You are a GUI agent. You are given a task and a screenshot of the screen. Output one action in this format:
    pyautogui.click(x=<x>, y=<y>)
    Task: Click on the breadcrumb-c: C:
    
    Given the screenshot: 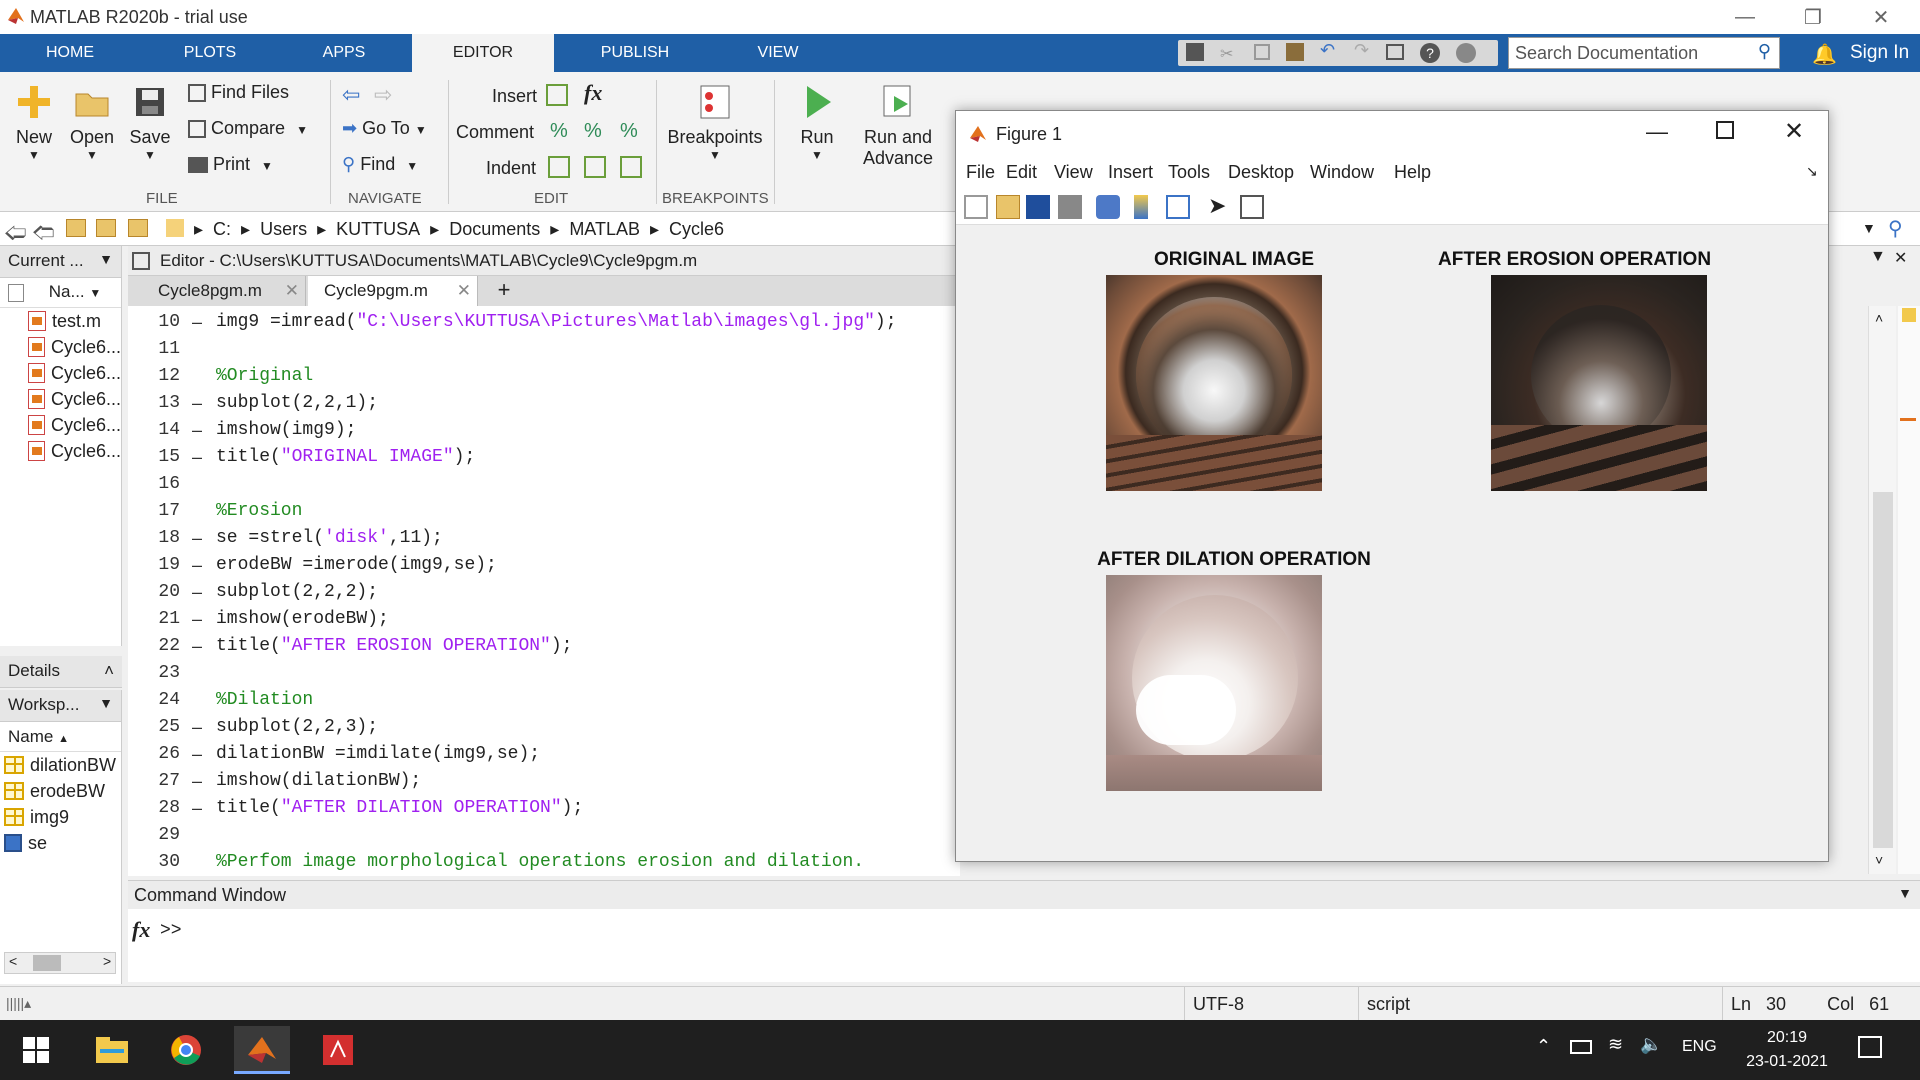 What is the action you would take?
    pyautogui.click(x=222, y=229)
    